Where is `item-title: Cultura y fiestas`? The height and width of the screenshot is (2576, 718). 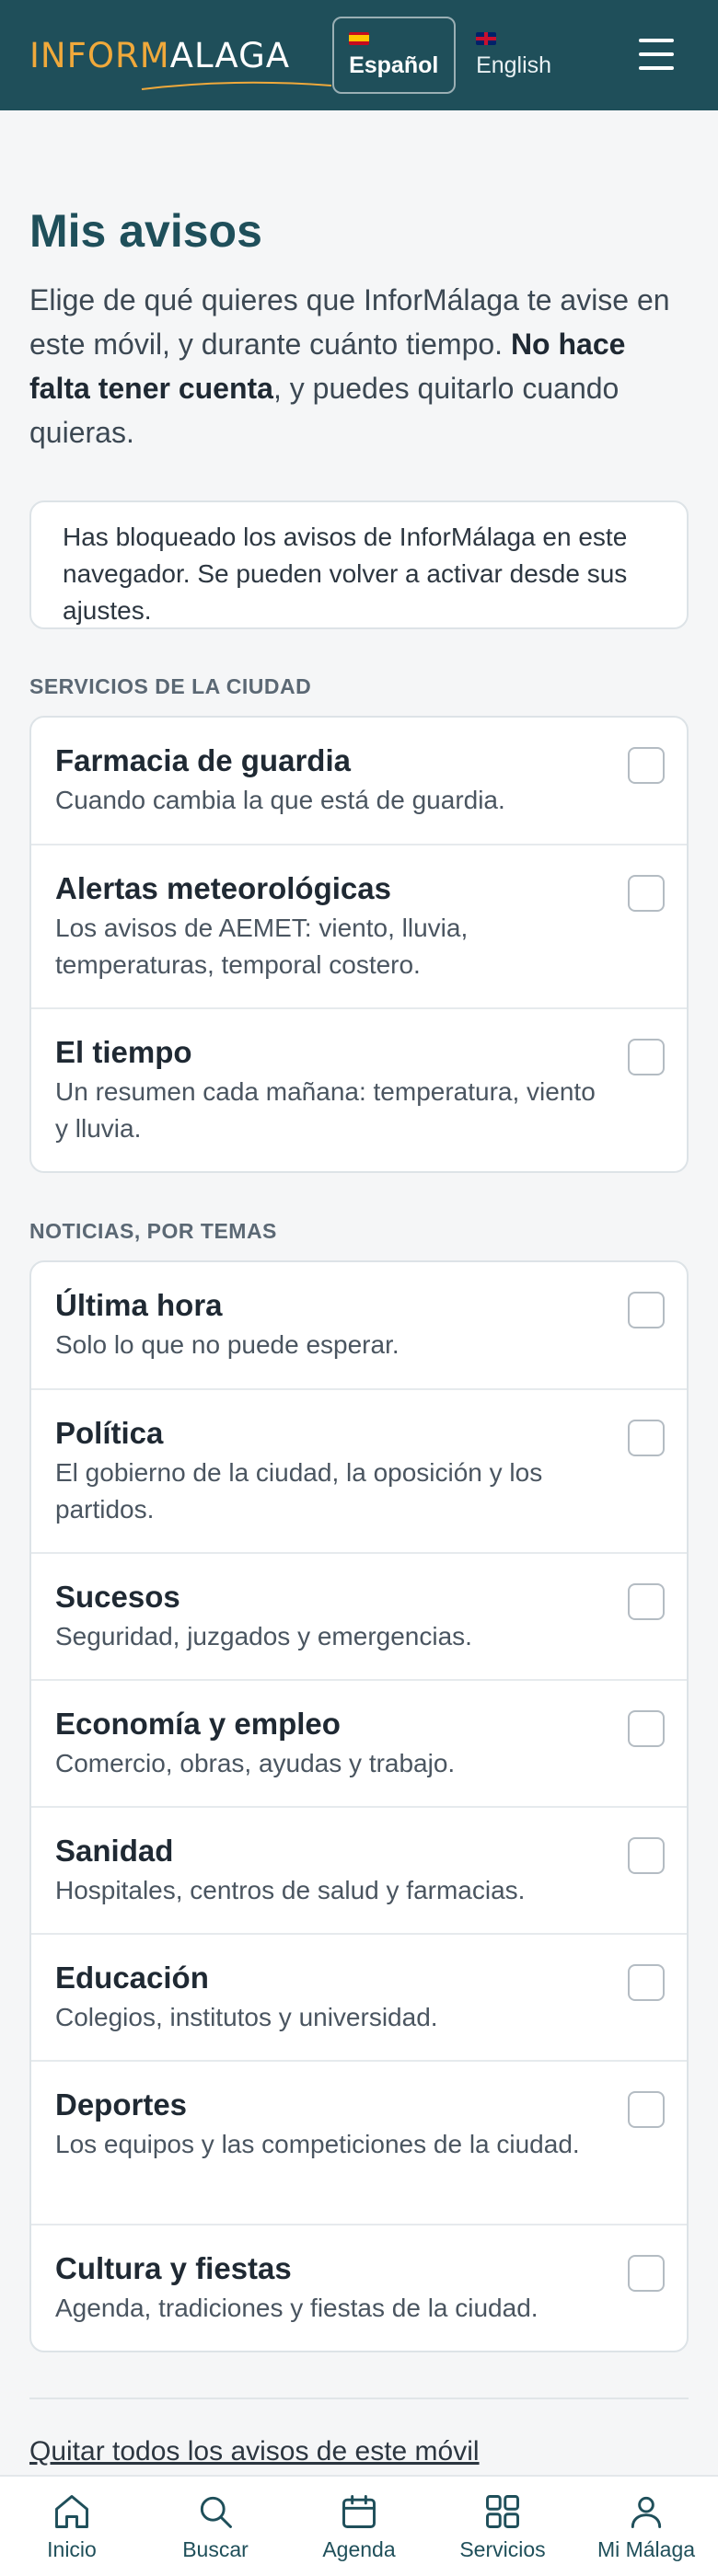 item-title: Cultura y fiestas is located at coordinates (173, 2268).